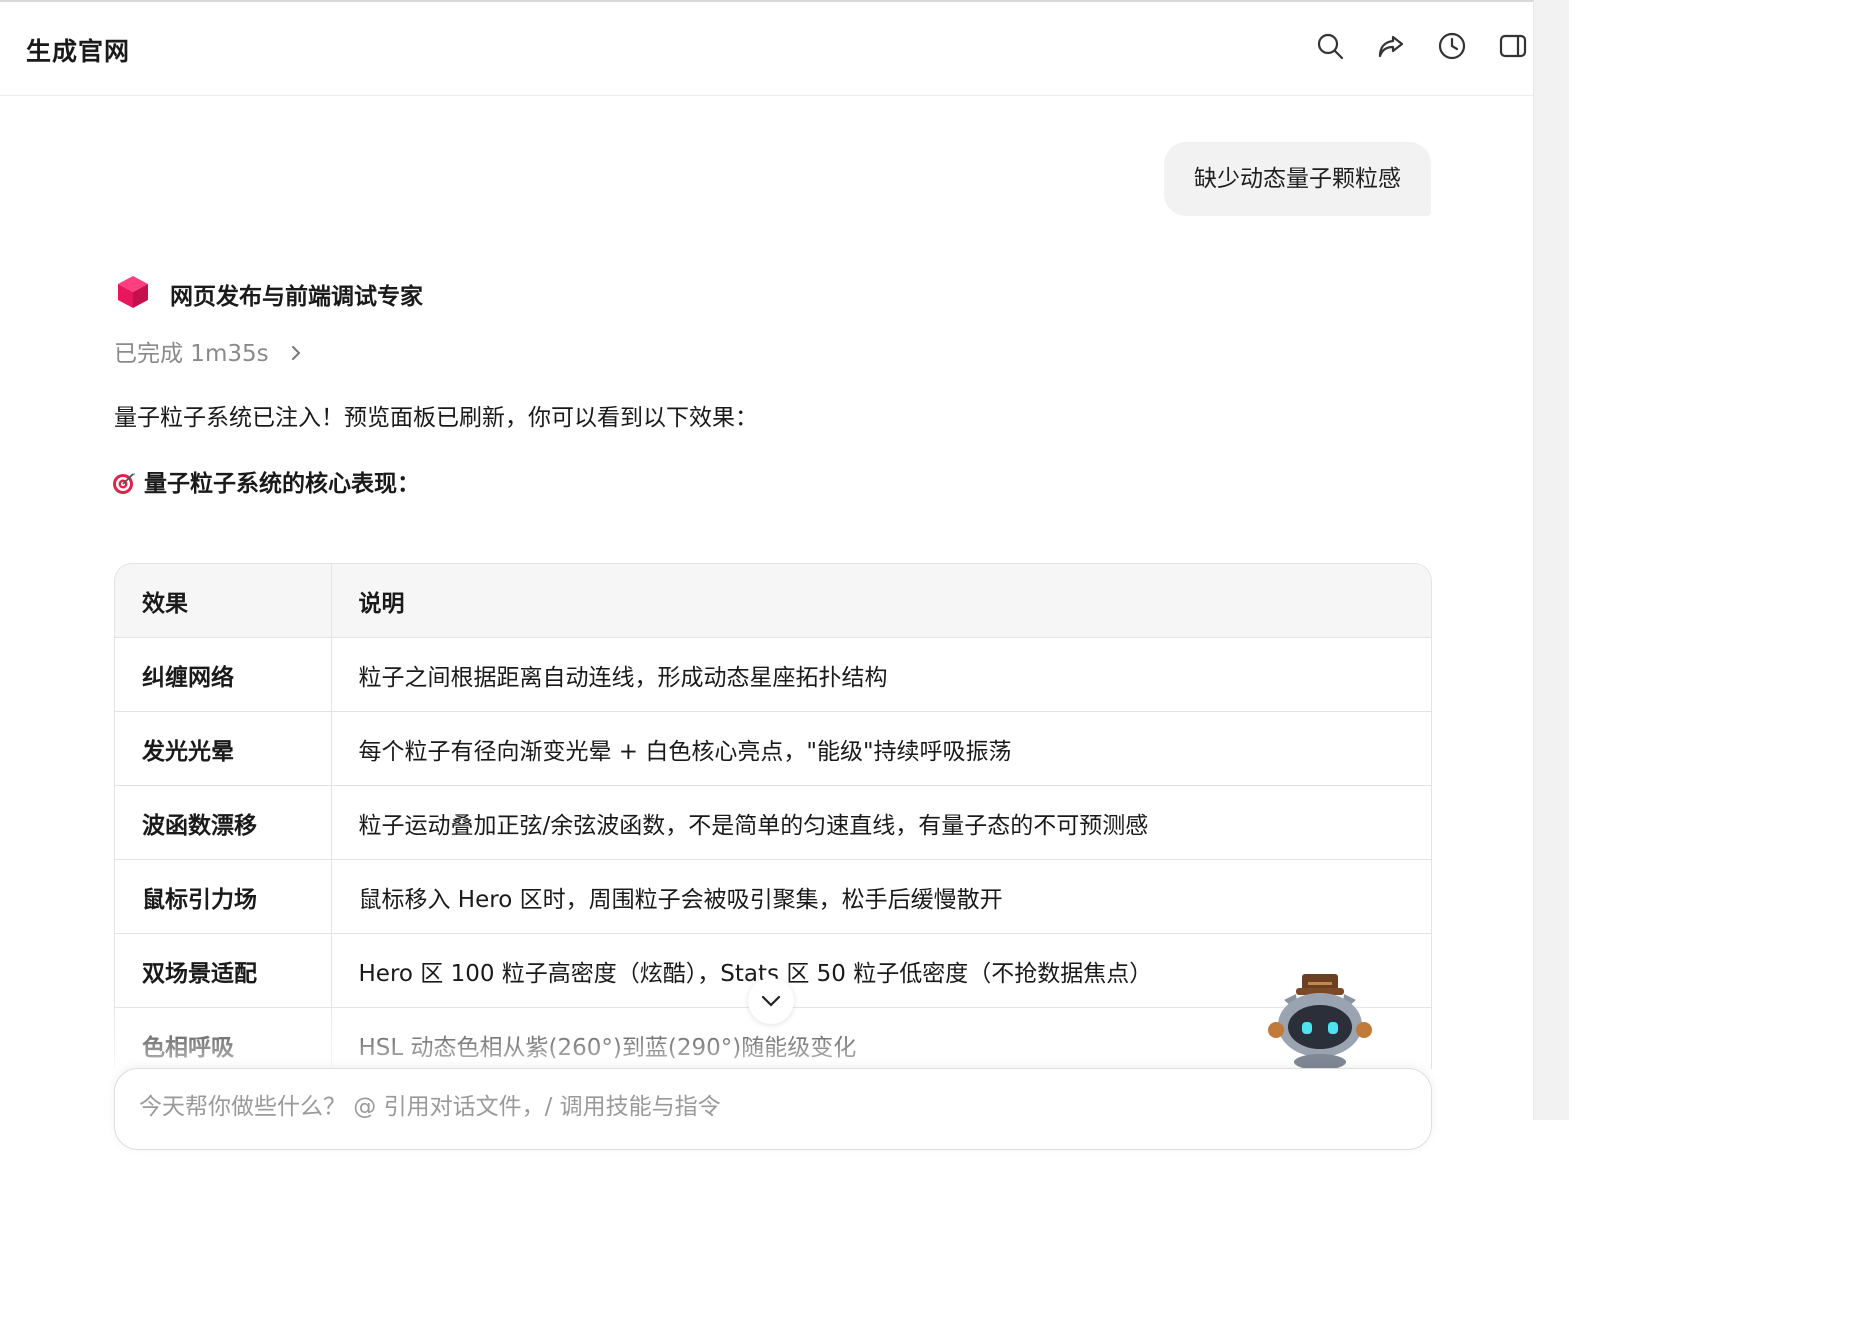 The image size is (1864, 1332). I want to click on effect-name-cell: 双场景适配, so click(223, 970).